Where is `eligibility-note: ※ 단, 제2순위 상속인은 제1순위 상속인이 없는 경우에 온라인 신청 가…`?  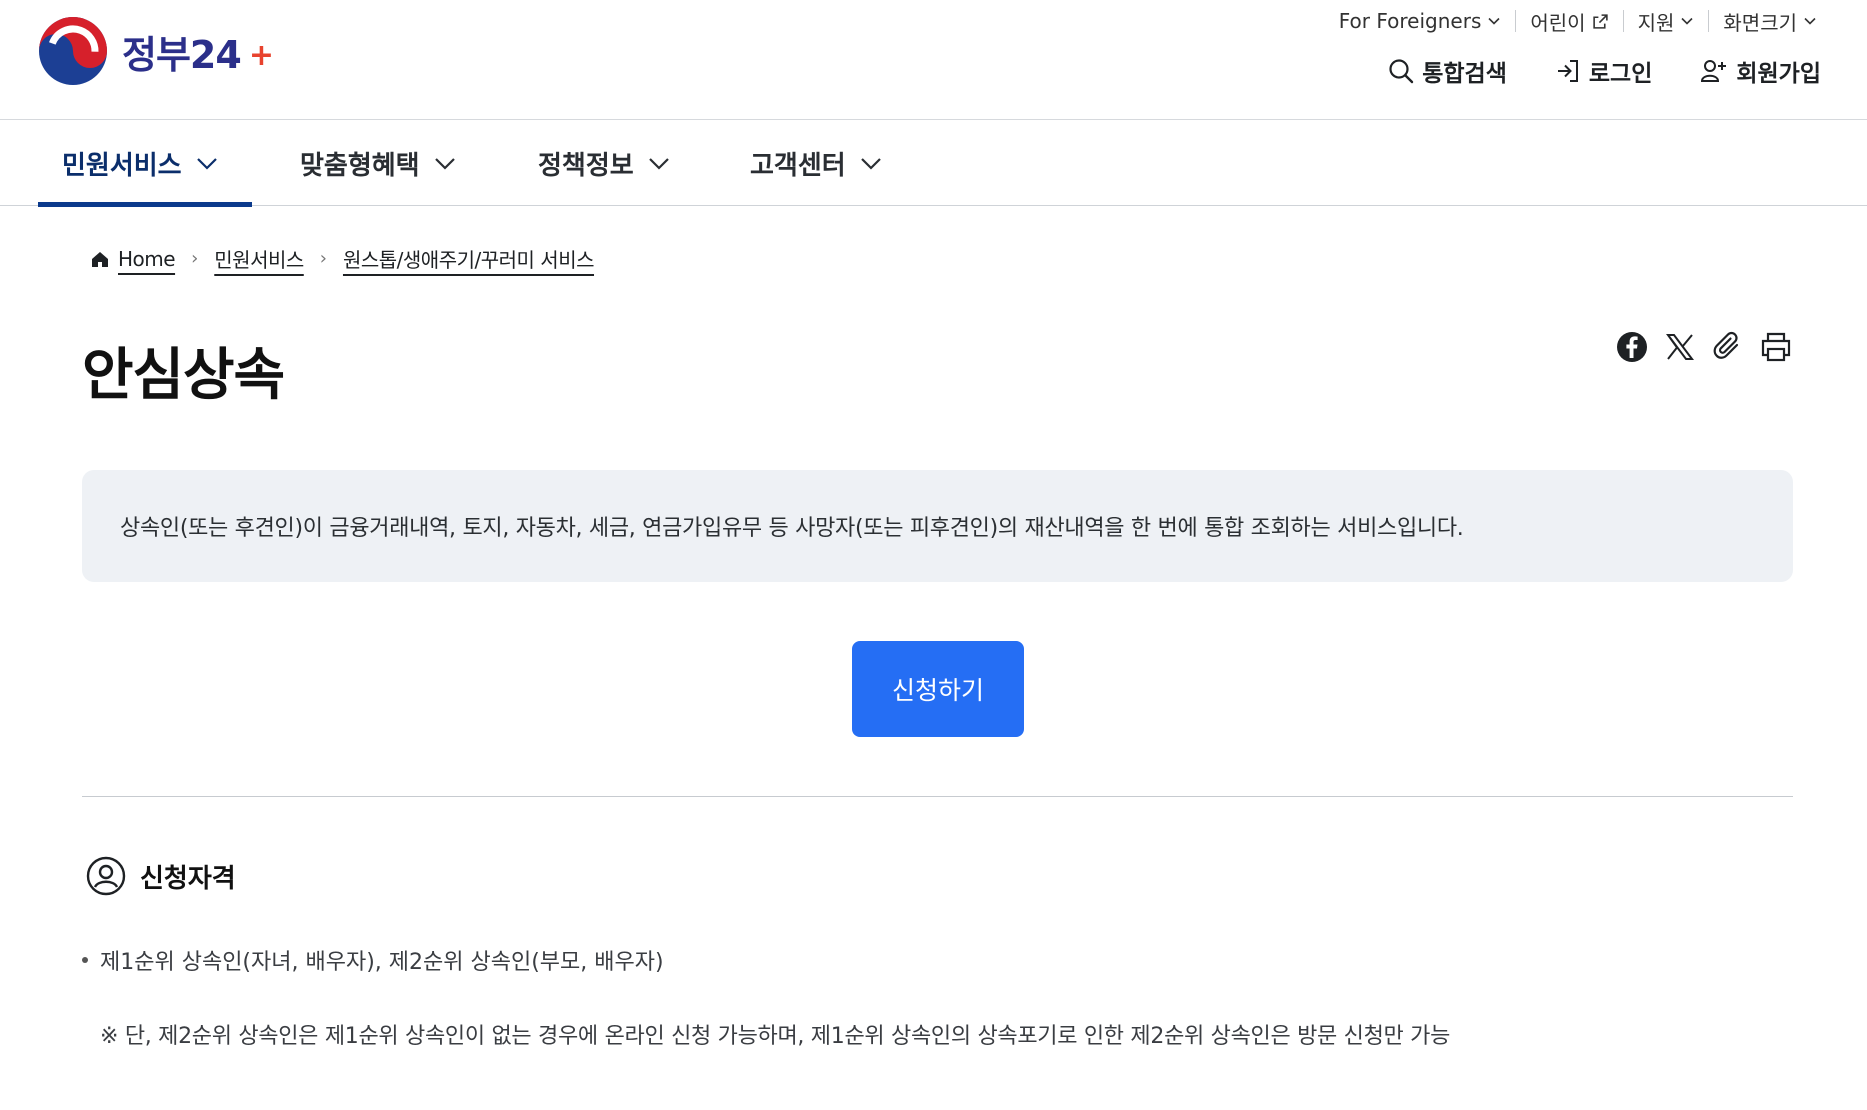
eligibility-note: ※ 단, 제2순위 상속인은 제1순위 상속인이 없는 경우에 온라인 신청 가… is located at coordinates (775, 1036).